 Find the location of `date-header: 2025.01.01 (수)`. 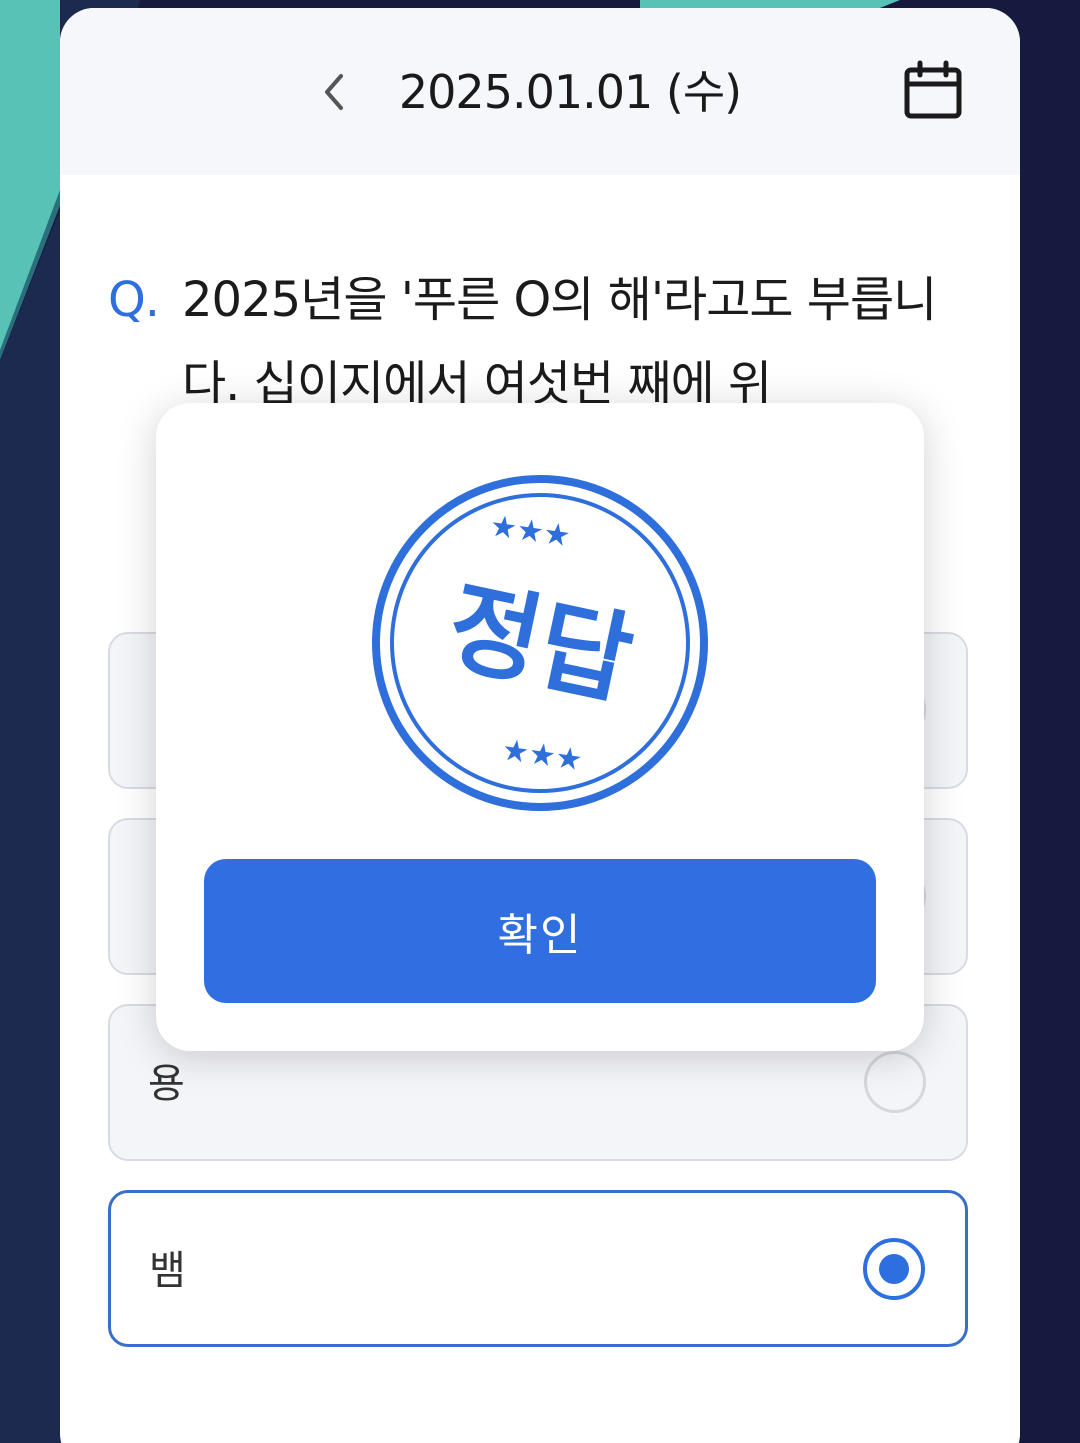

date-header: 2025.01.01 (수) is located at coordinates (540, 91).